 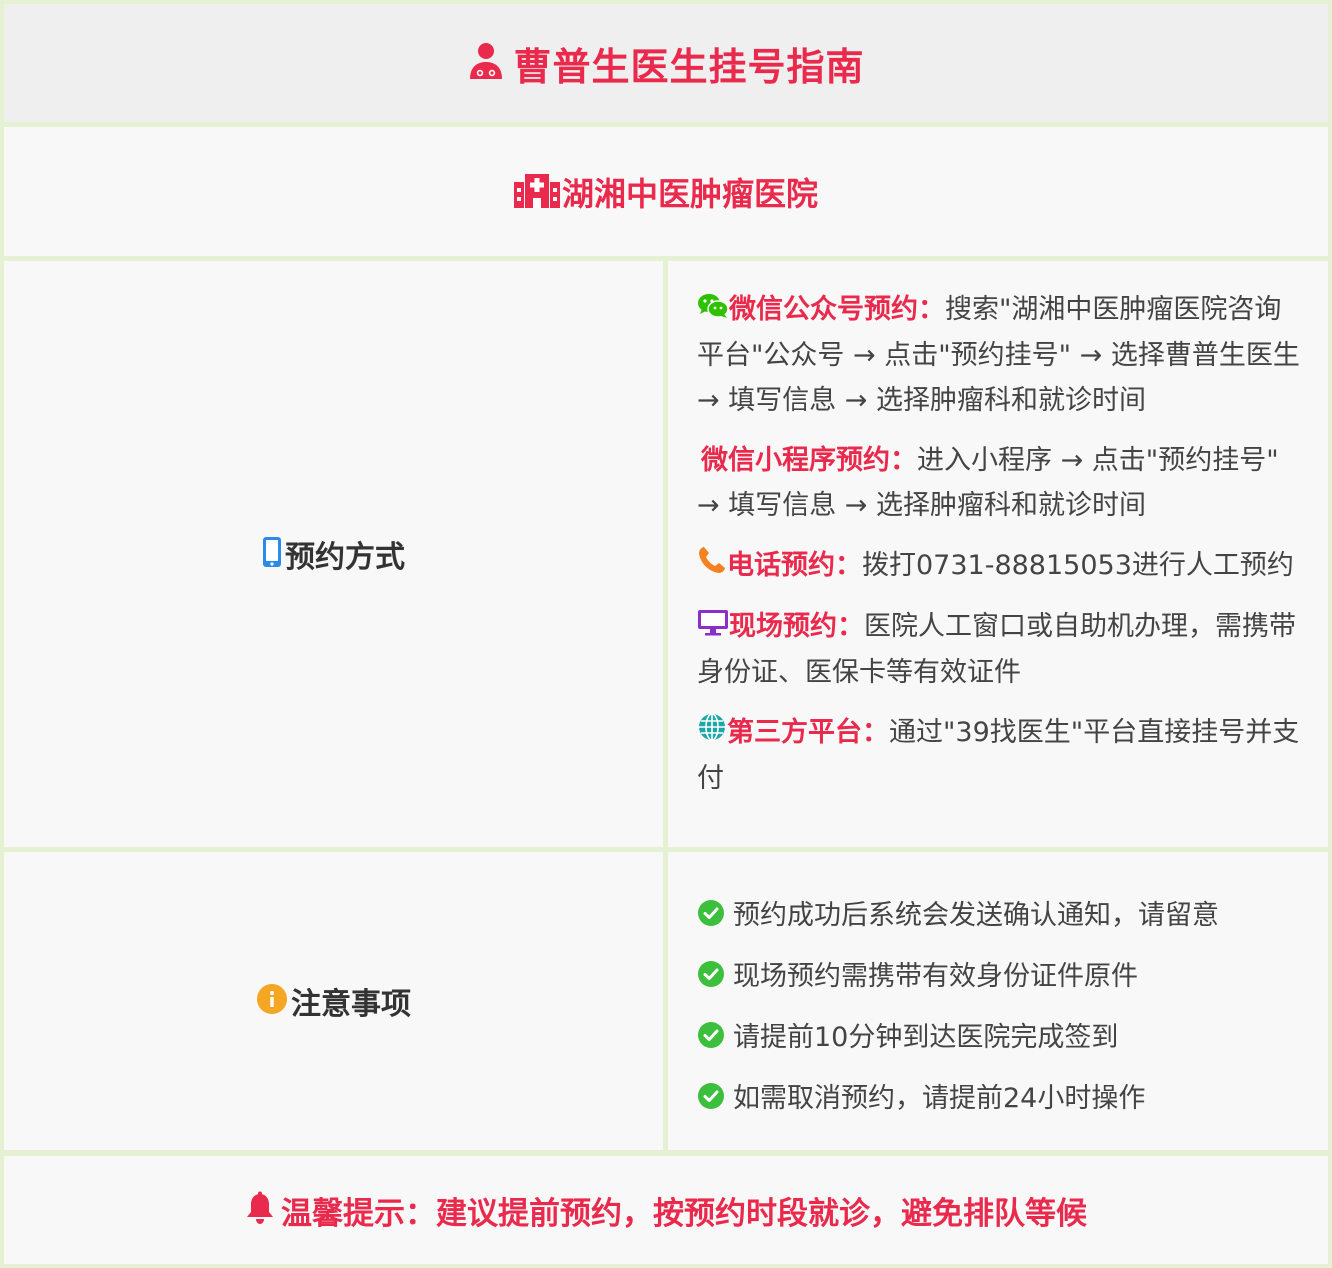 What do you see at coordinates (935, 976) in the screenshot?
I see `note-text: 现场预约需携带有效身份证件原件` at bounding box center [935, 976].